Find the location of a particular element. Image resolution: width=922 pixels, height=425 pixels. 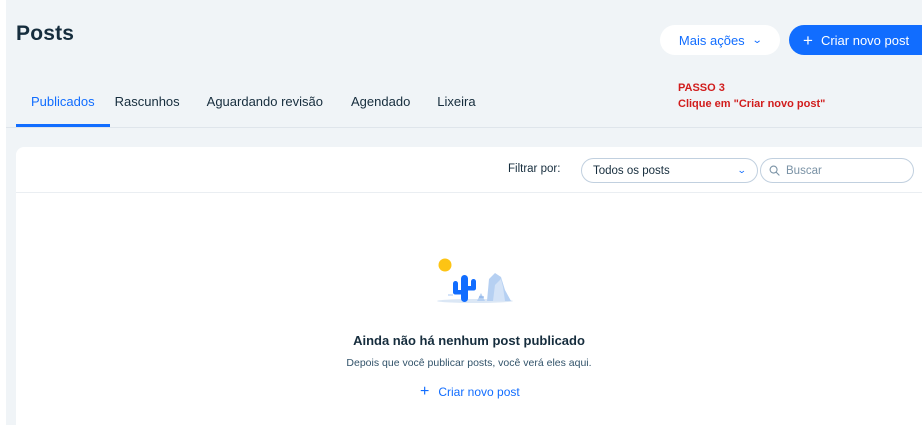

tutorial-annotation: PASSO 3 Clique em "Criar novo post" is located at coordinates (751, 96).